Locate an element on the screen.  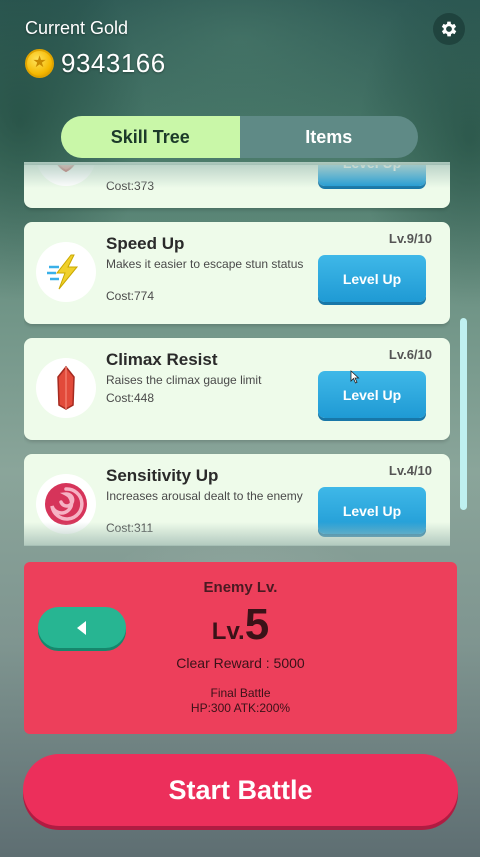
enemy-level-display: Lv.5 is located at coordinates (240, 625).